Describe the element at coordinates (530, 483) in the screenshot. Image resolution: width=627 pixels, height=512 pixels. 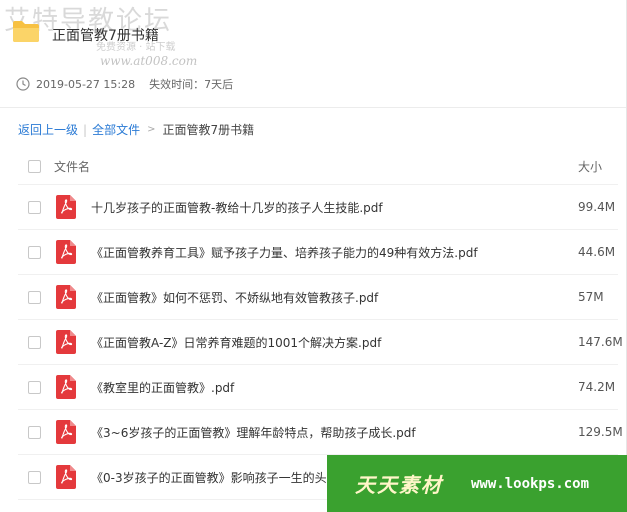
I see `banner-url: www.lookps.com` at that location.